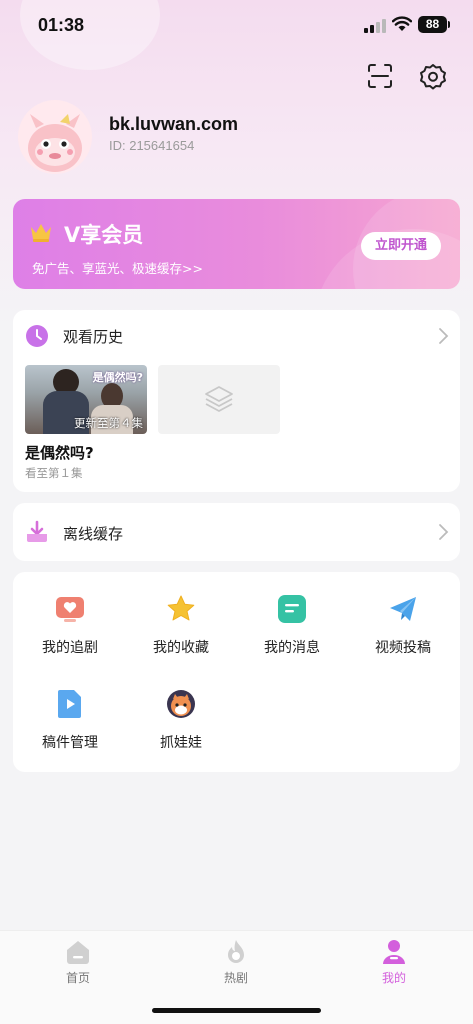 The width and height of the screenshot is (473, 1024). Describe the element at coordinates (292, 648) in the screenshot. I see `grid-item-label: 我的消息` at that location.